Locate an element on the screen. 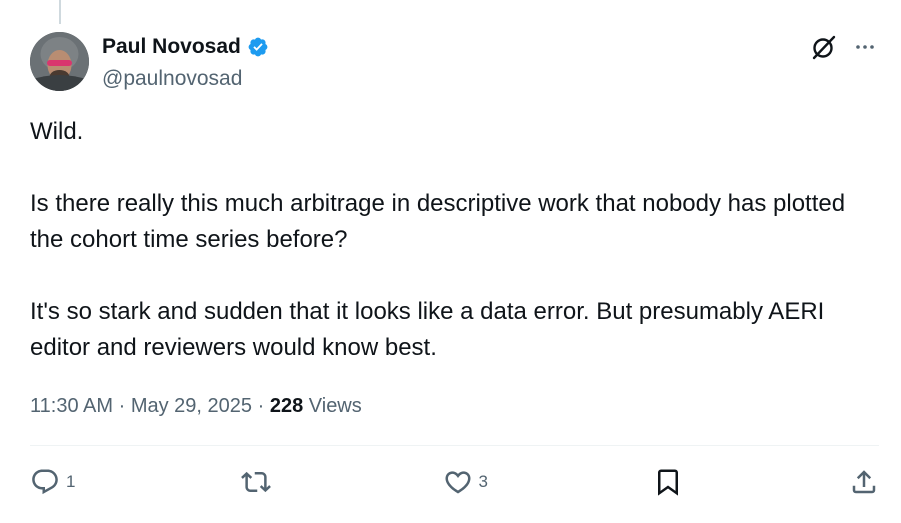  tweet-time: 11:30 AM is located at coordinates (71, 406).